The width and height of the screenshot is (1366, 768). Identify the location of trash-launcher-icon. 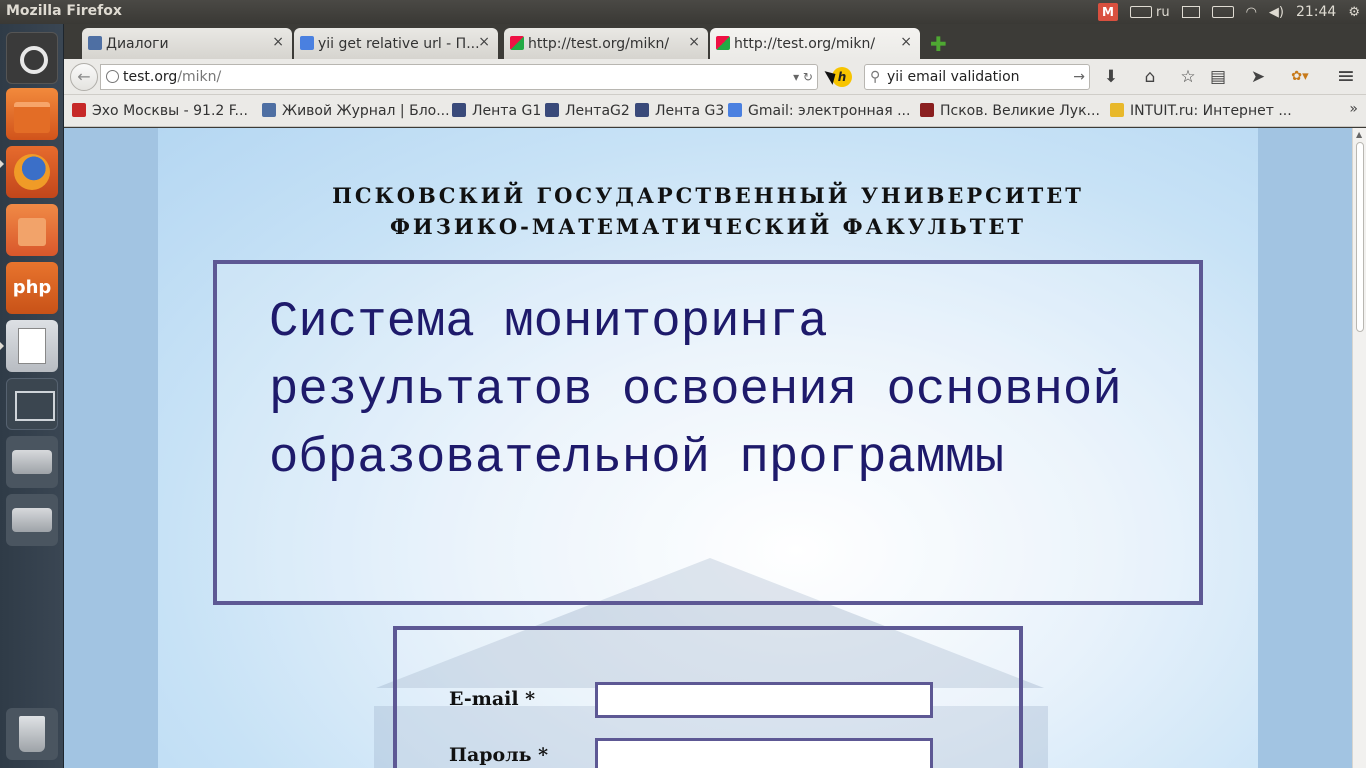
(32, 734).